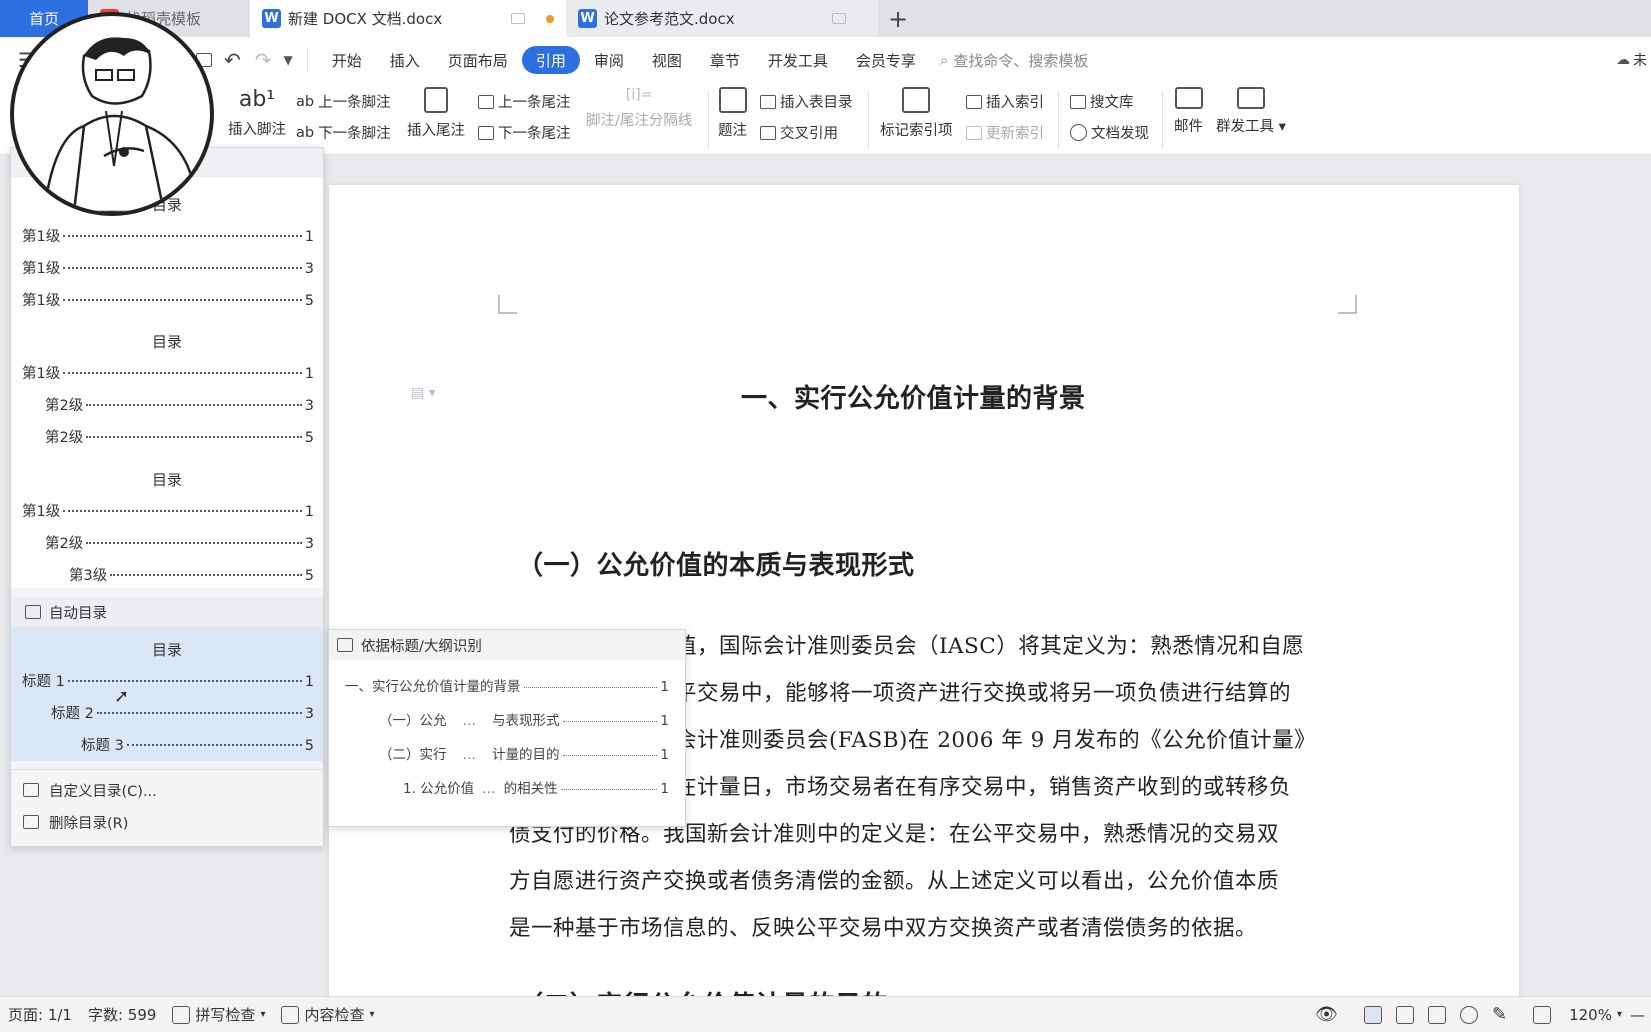  Describe the element at coordinates (1188, 111) in the screenshot. I see `mail-button: 邮件` at that location.